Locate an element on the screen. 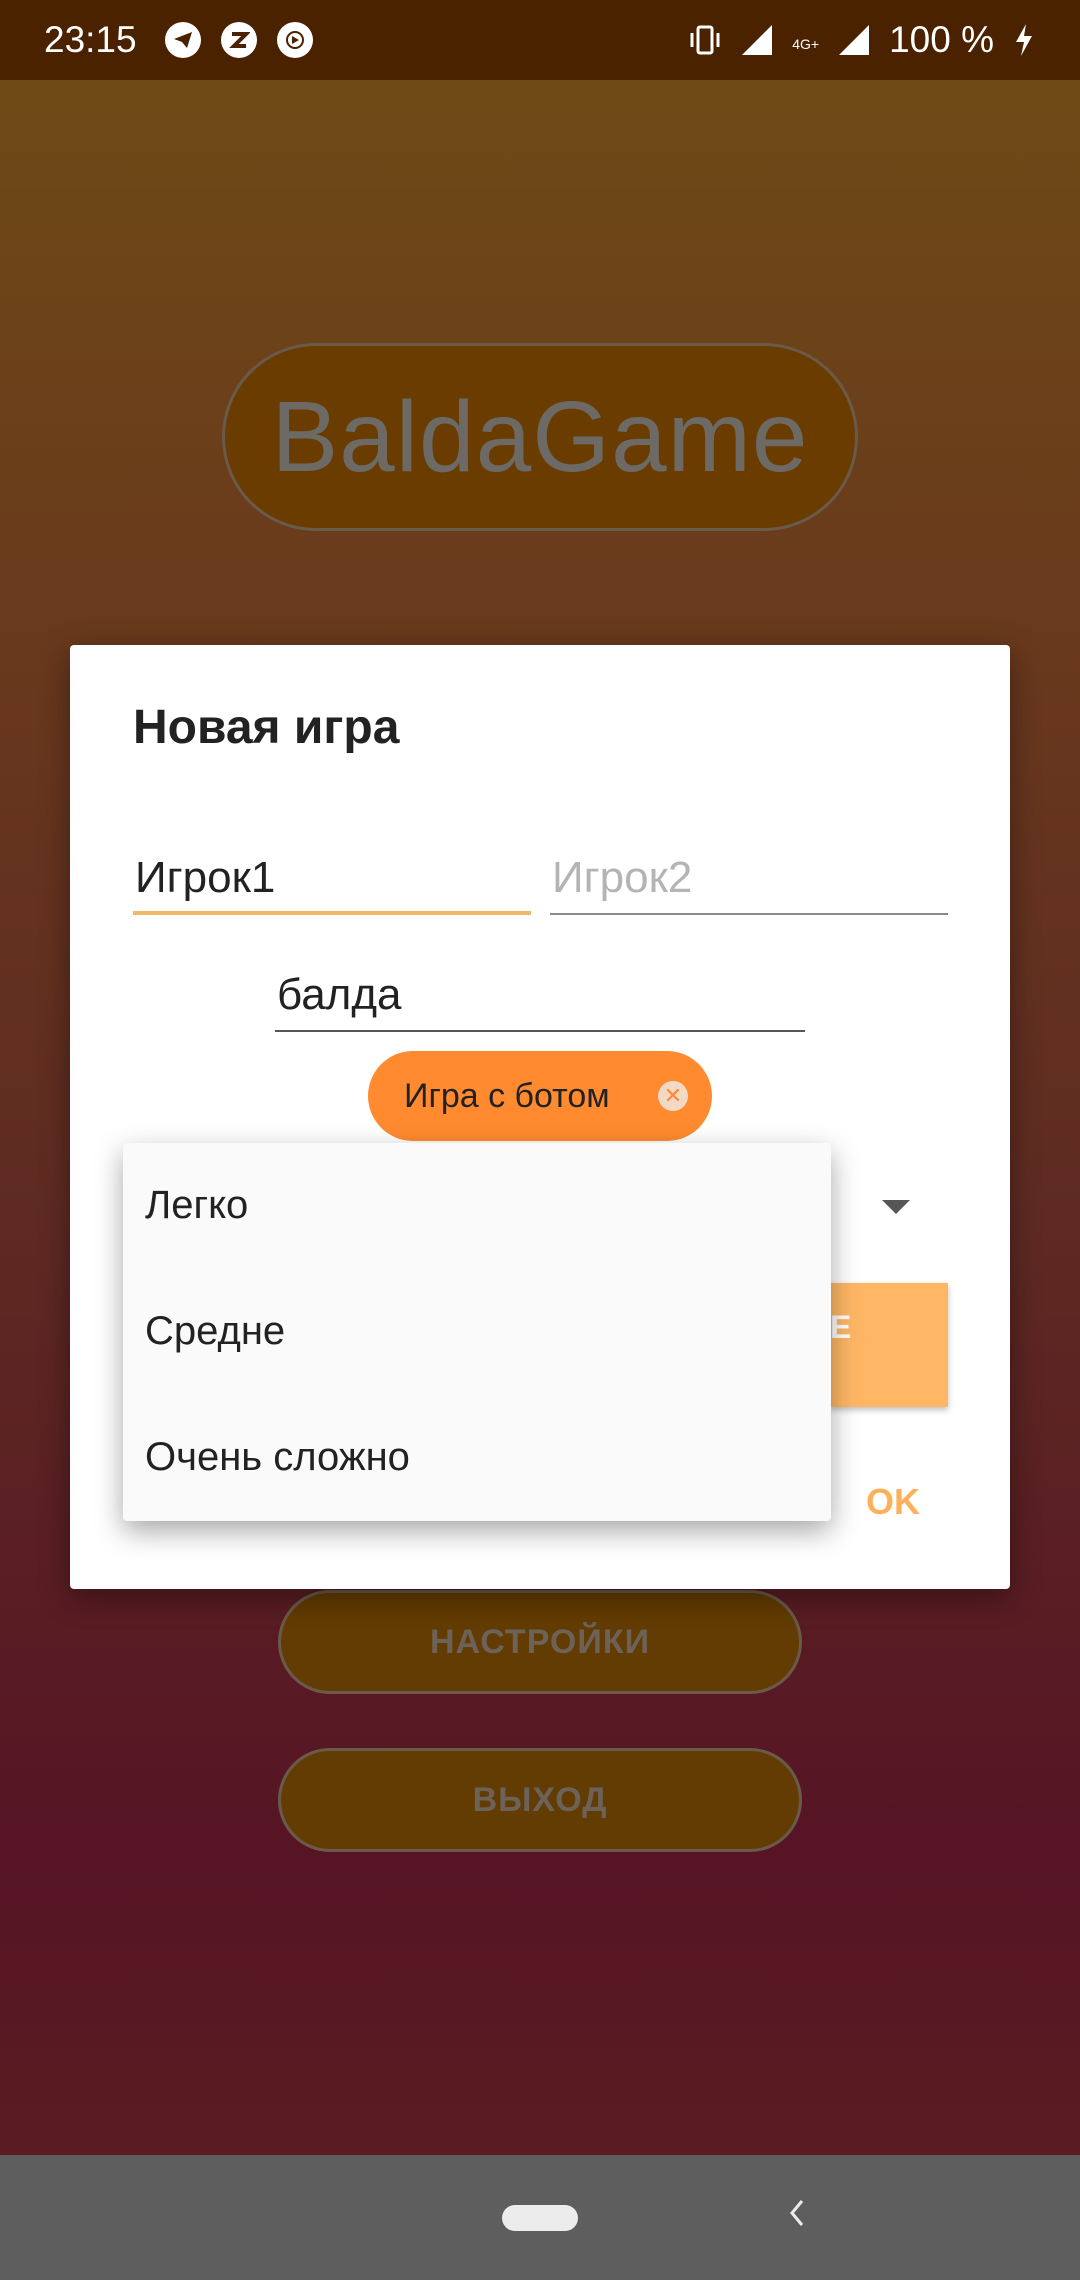 Image resolution: width=1080 pixels, height=2280 pixels. dropdown-option-medium: Средне is located at coordinates (215, 1331).